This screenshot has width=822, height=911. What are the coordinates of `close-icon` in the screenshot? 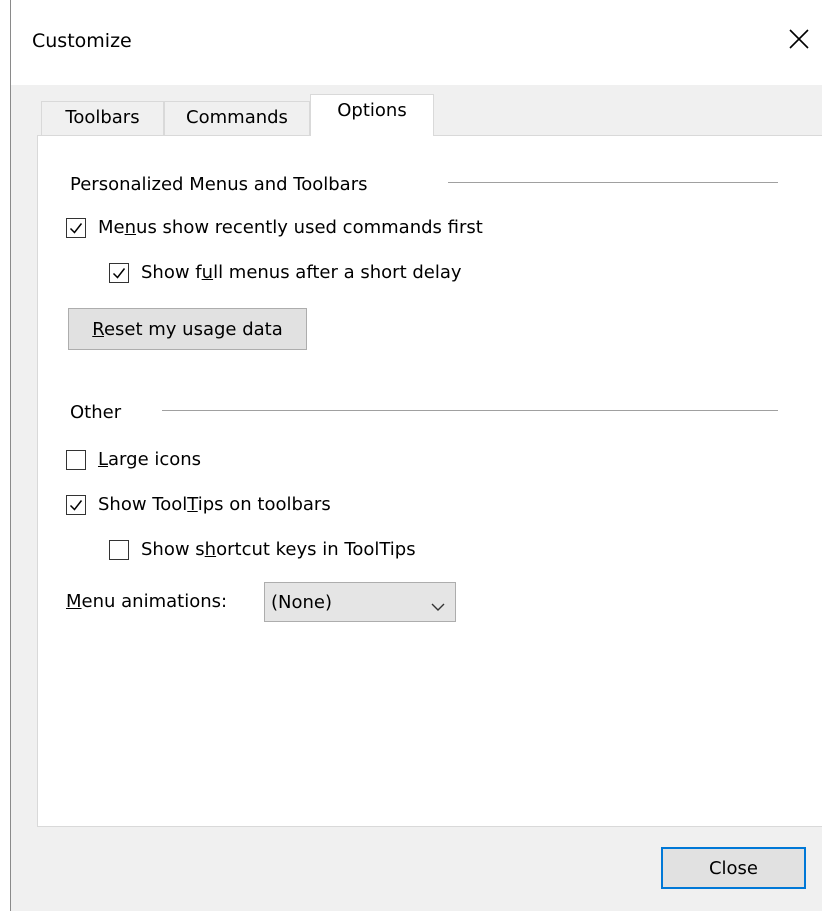 It's located at (799, 39).